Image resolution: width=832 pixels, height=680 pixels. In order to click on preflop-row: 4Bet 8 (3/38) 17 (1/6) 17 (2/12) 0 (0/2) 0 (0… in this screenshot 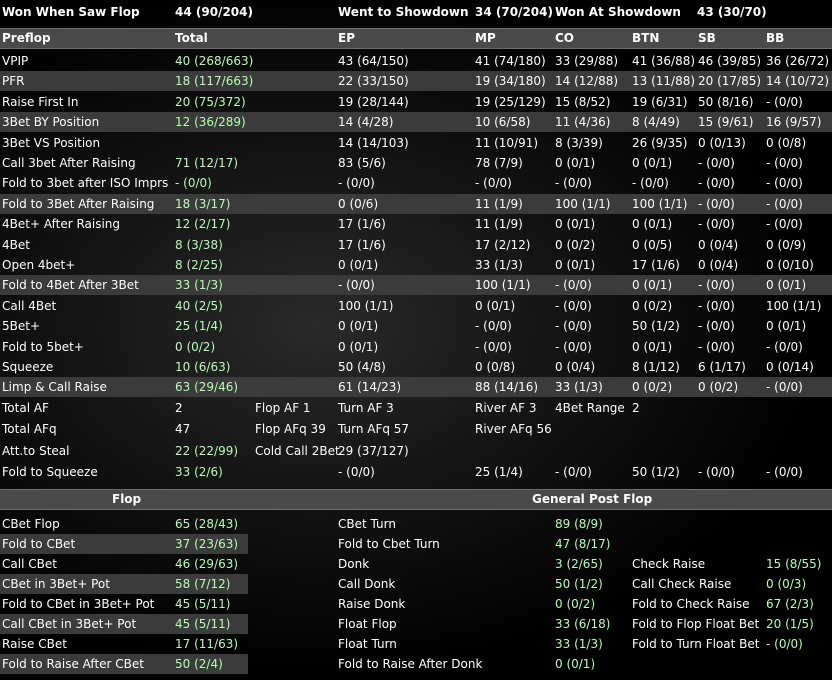, I will do `click(416, 245)`.